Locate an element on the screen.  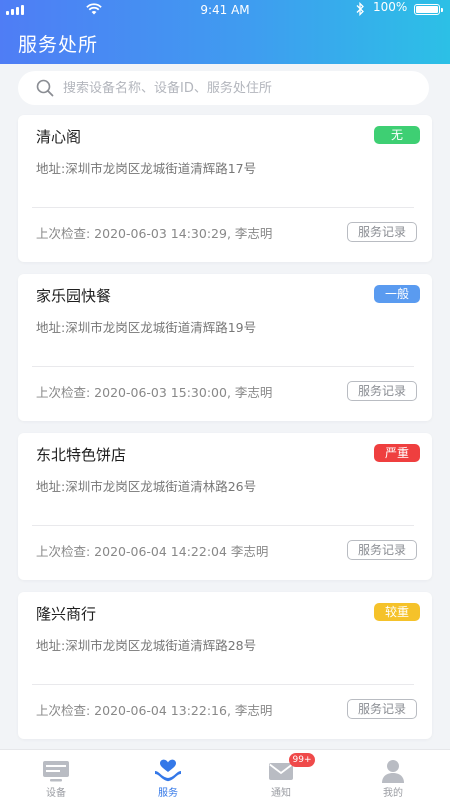
status-badge: 较重 is located at coordinates (397, 612).